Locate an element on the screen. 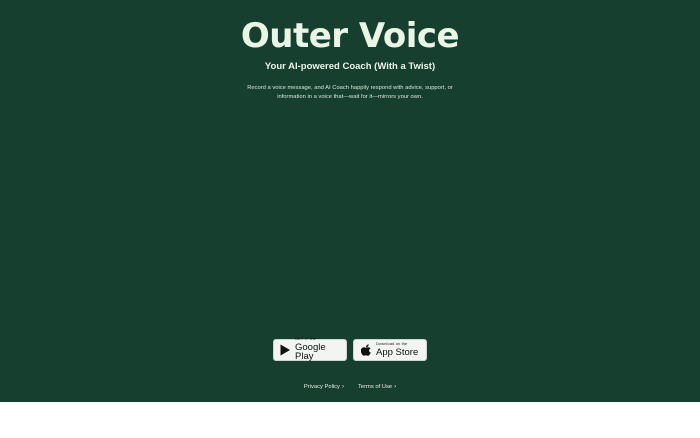 The image size is (700, 438). google-play-button: GET IT ON Google Play is located at coordinates (310, 350).